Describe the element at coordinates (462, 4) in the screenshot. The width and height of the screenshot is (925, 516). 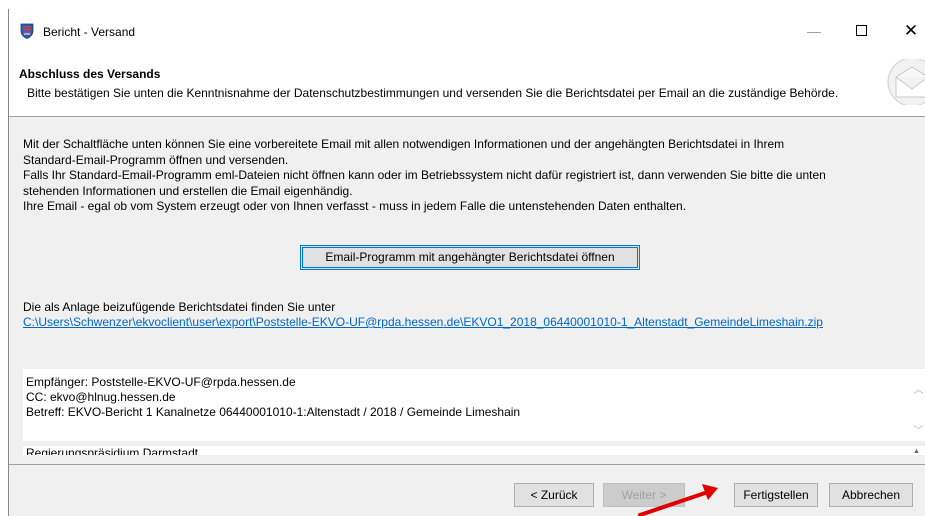
I see `background-window-strip` at that location.